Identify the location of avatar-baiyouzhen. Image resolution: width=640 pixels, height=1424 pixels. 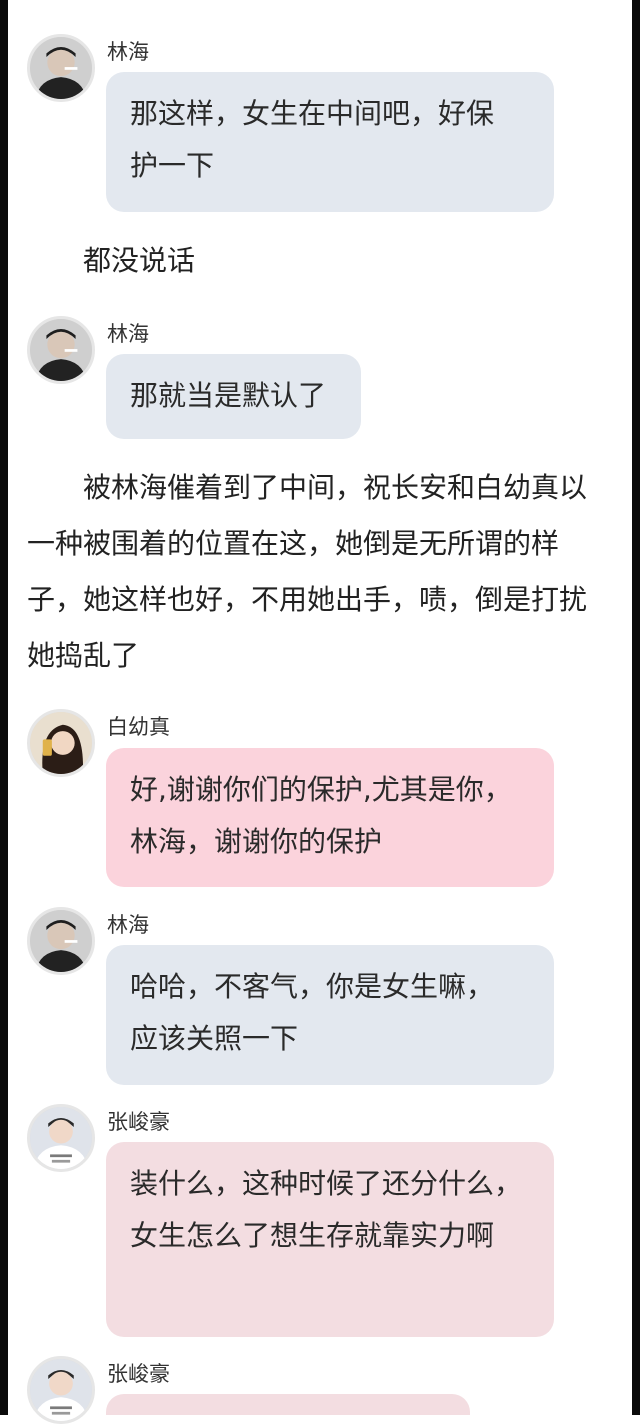
(61, 743).